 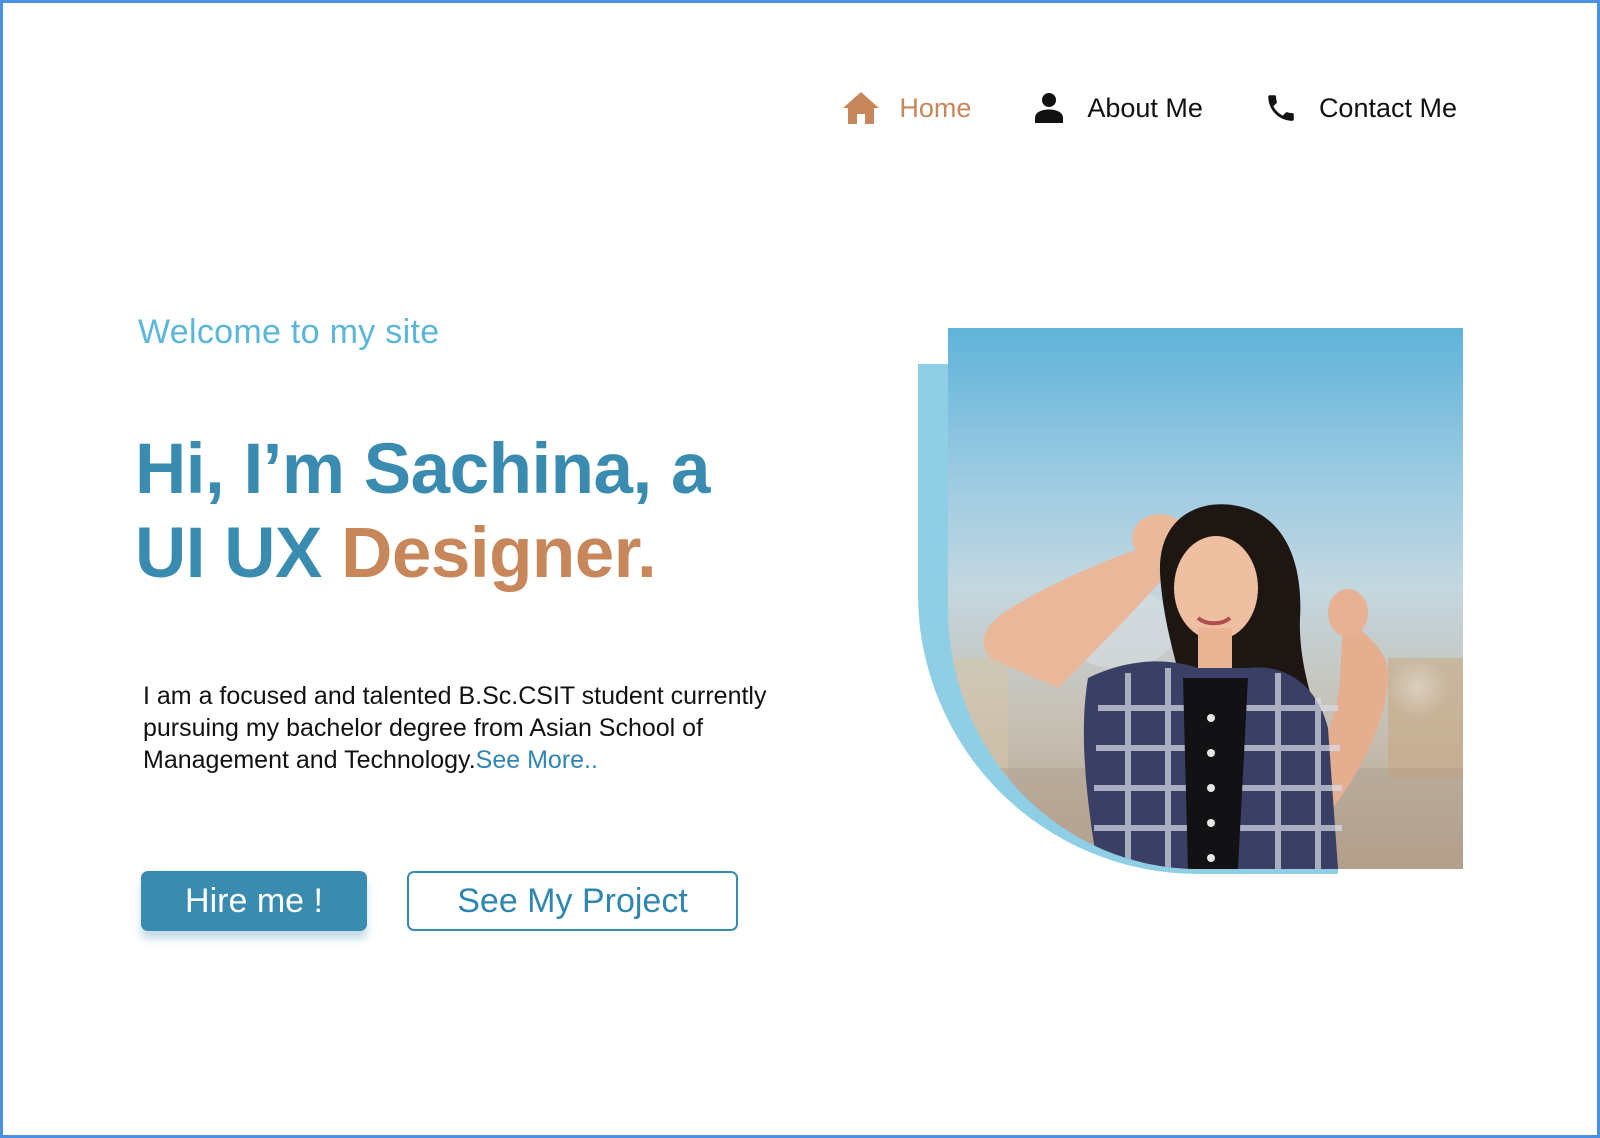 I want to click on welcome-text: Welcome to my site, so click(x=289, y=332).